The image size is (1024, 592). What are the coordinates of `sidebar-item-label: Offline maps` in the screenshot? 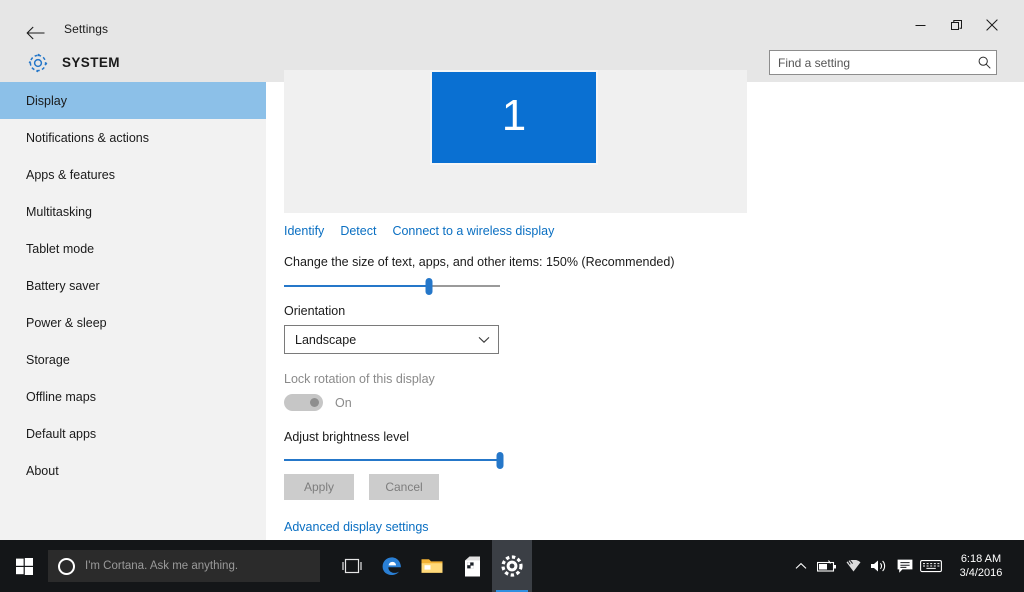 It's located at (61, 396).